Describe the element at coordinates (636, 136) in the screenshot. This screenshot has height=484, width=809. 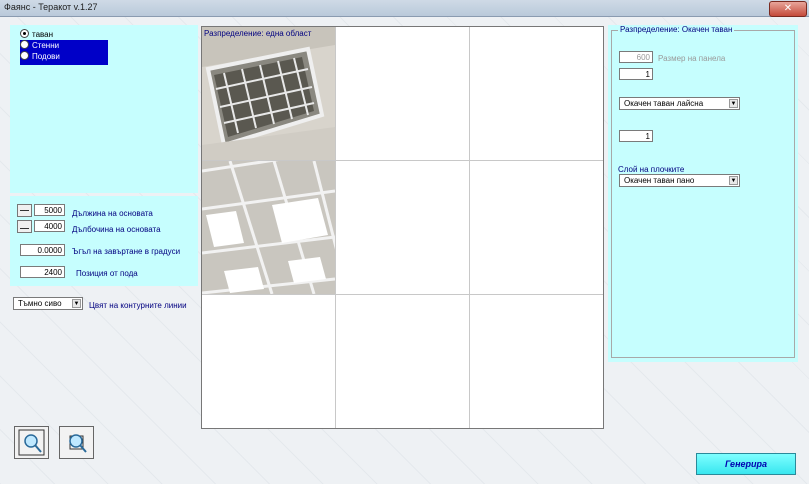
I see `field3-input: 1` at that location.